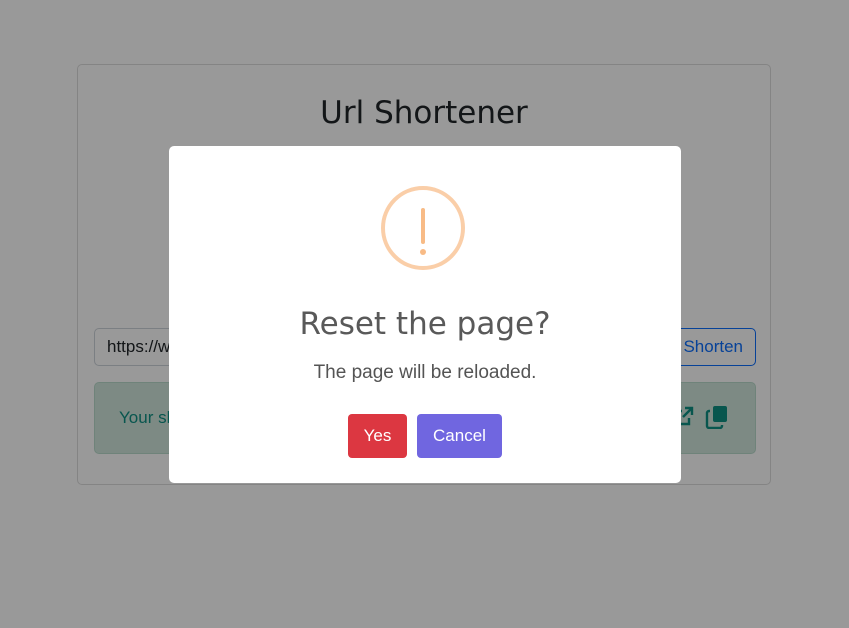 The height and width of the screenshot is (628, 849). What do you see at coordinates (425, 324) in the screenshot?
I see `dialog-title: Reset the page?` at bounding box center [425, 324].